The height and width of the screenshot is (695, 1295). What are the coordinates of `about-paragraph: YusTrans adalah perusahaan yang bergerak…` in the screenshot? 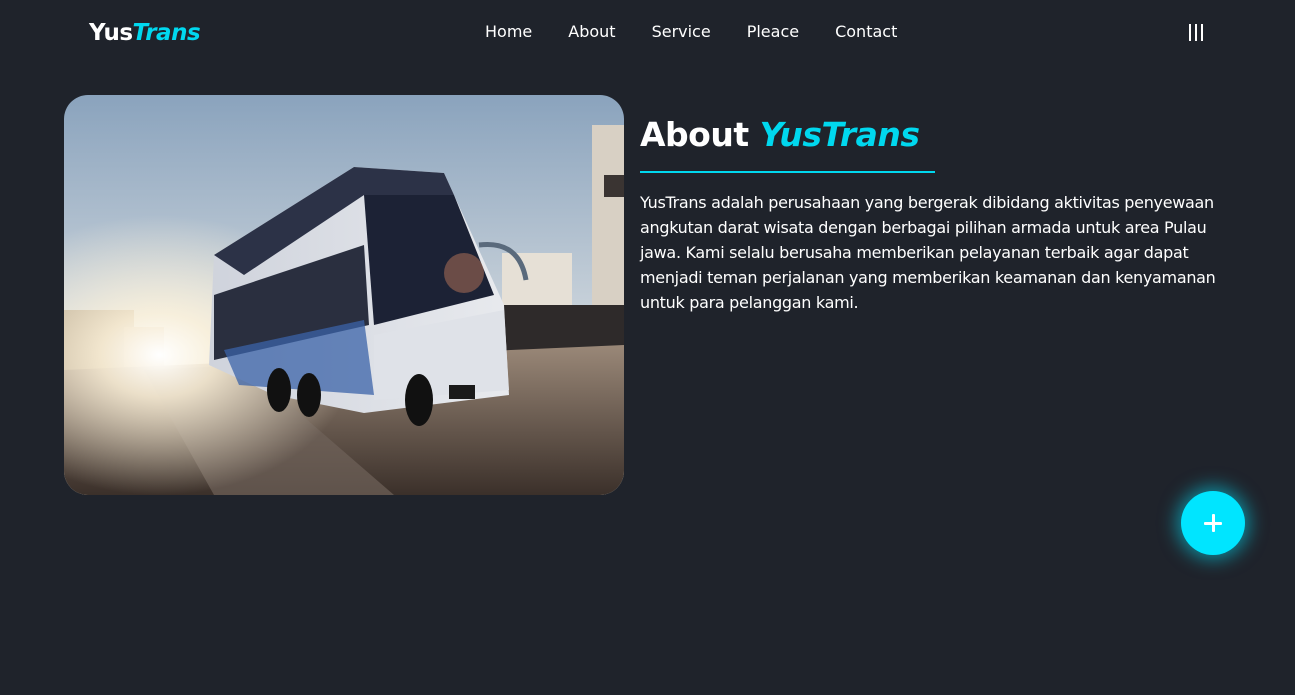 It's located at (928, 252).